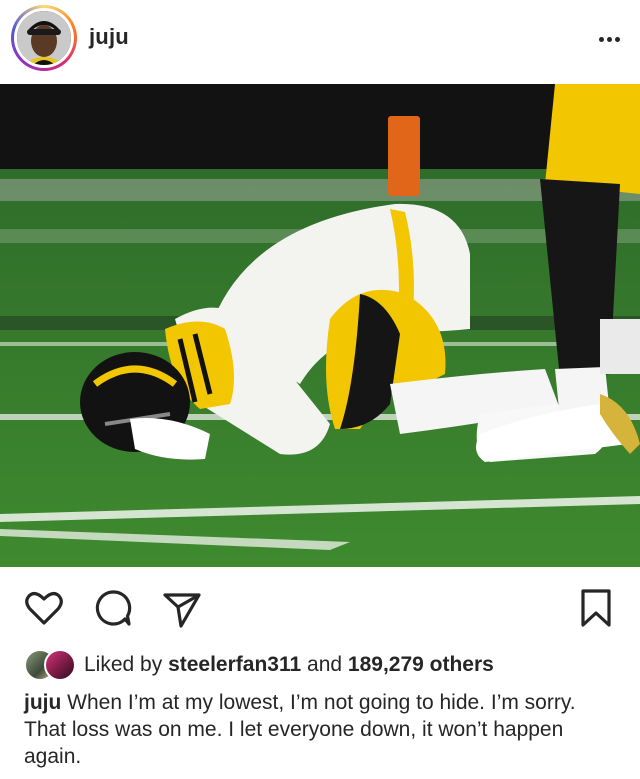  I want to click on comment-icon, so click(113, 608).